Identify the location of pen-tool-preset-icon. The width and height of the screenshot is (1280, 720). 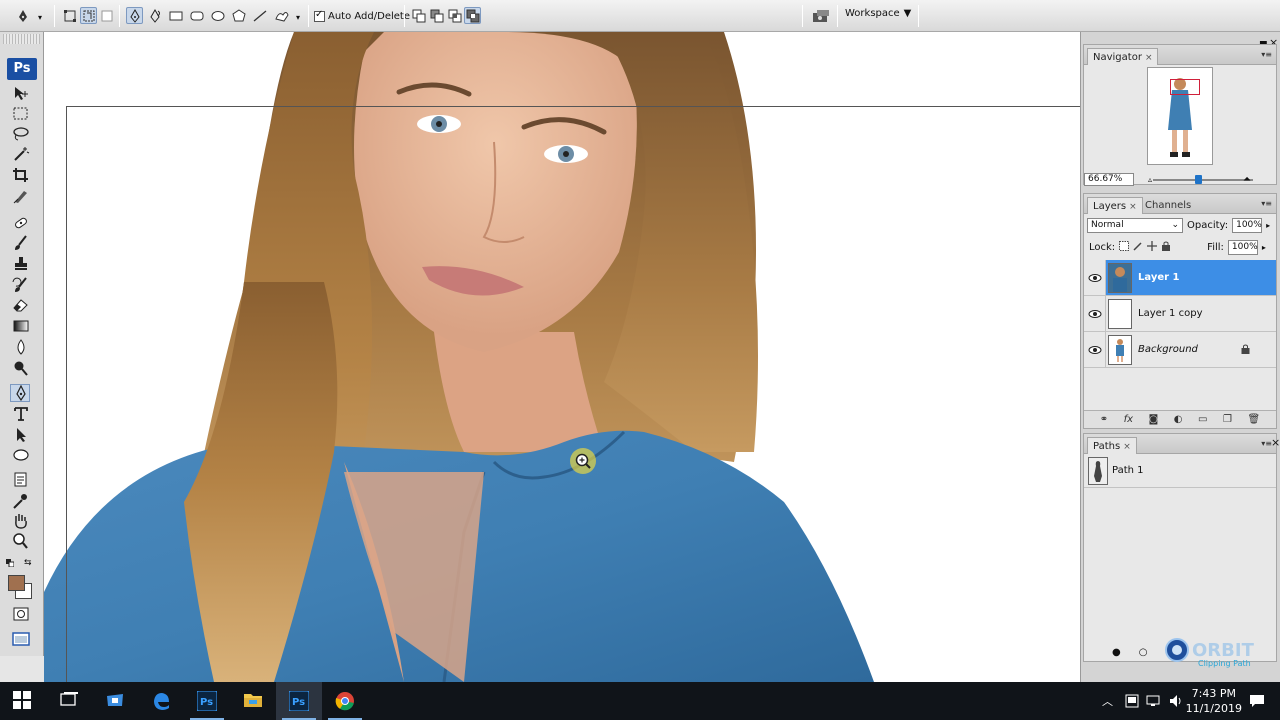
(22, 15).